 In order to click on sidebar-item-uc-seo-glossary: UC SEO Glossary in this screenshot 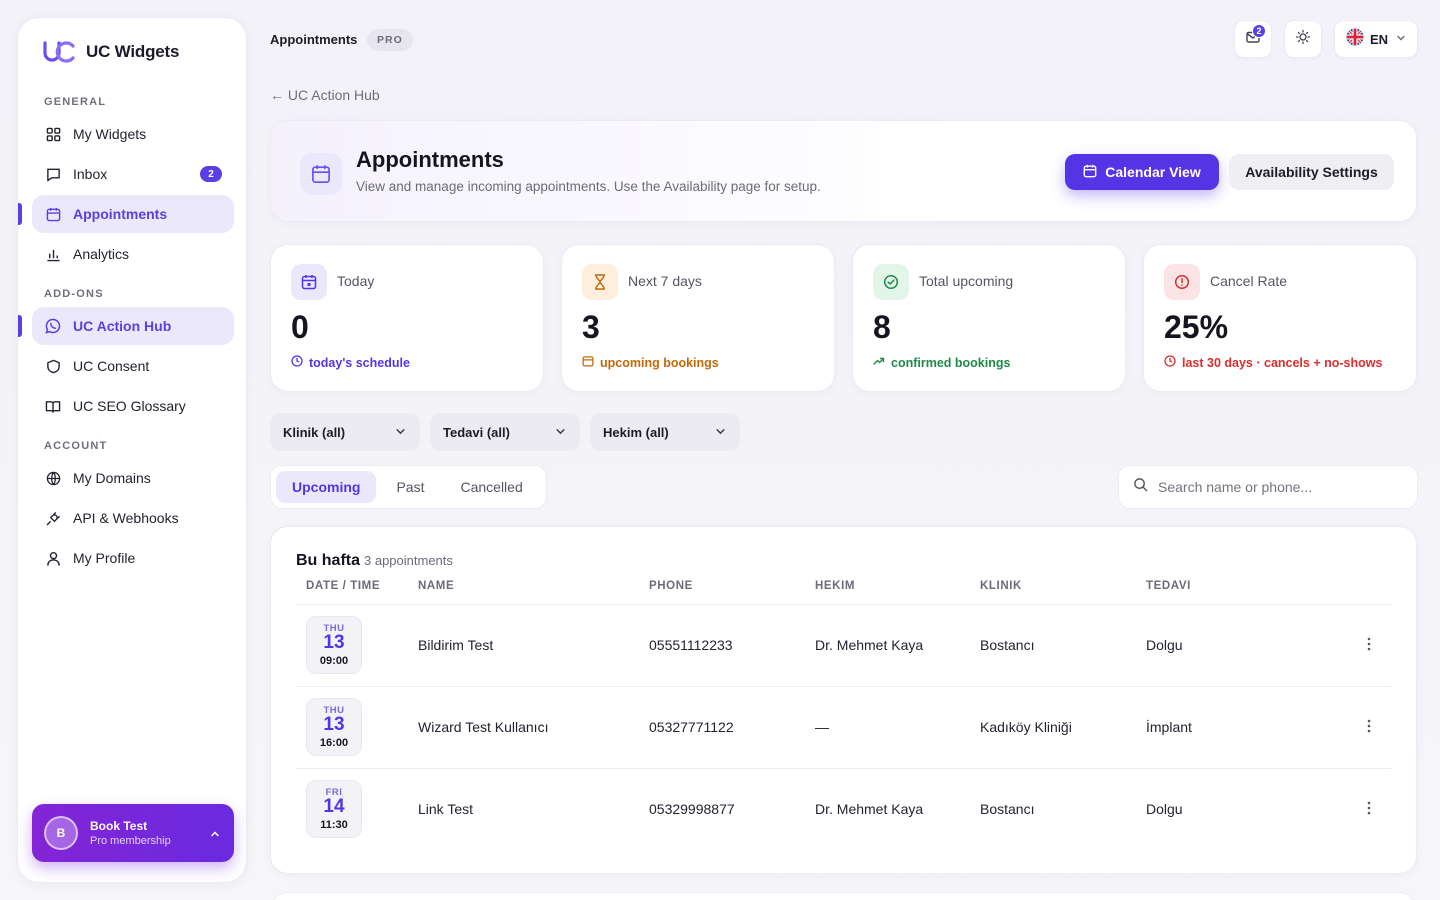, I will do `click(133, 406)`.